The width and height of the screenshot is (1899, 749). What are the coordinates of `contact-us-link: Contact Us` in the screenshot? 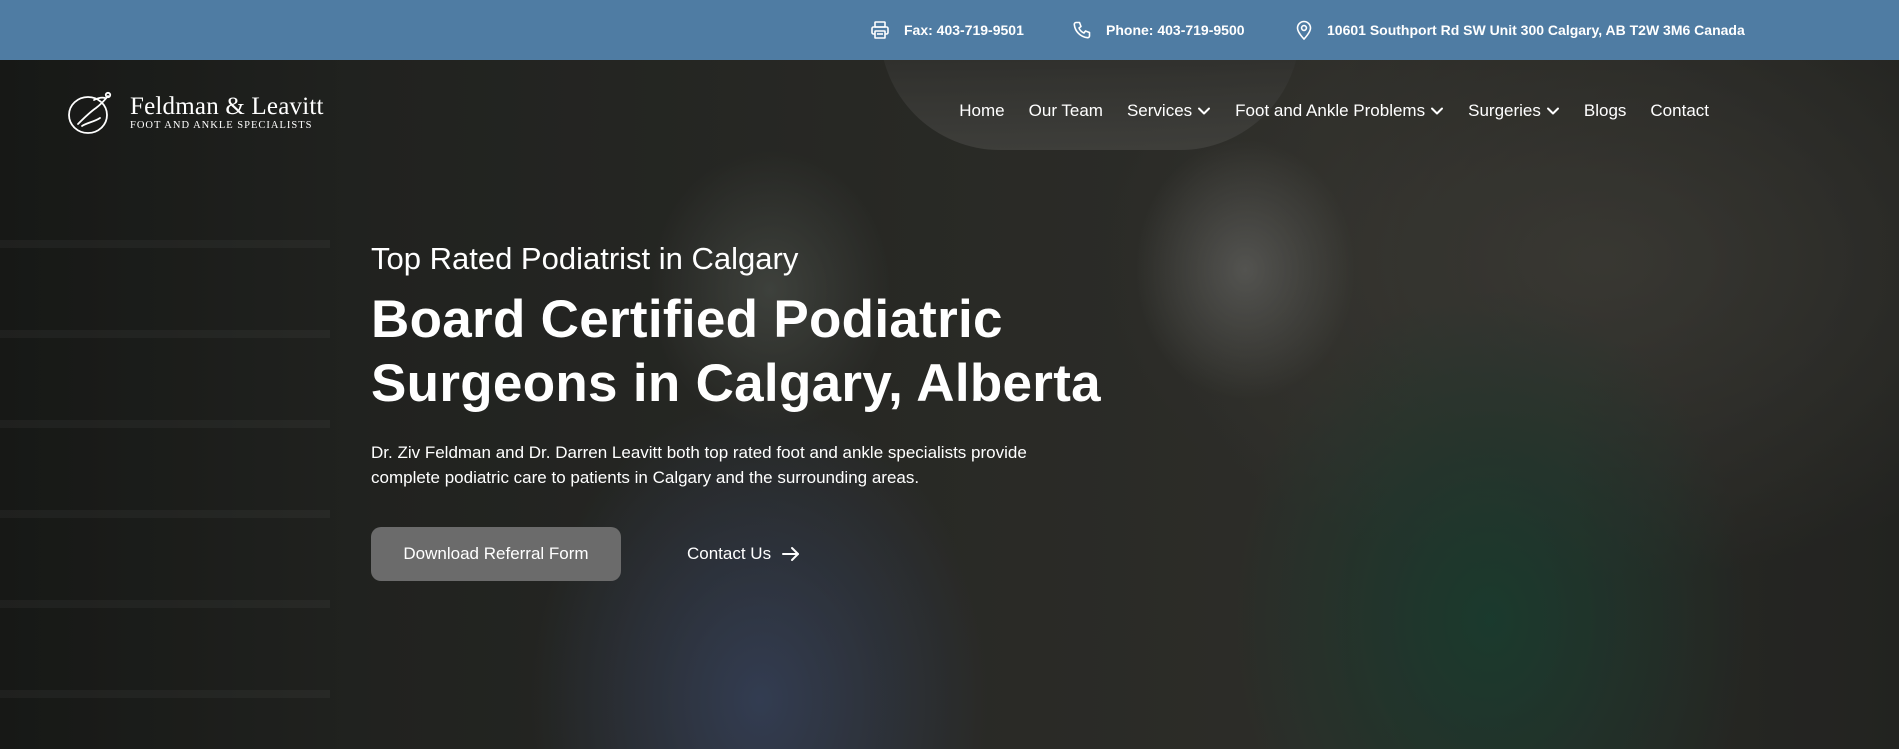 It's located at (744, 554).